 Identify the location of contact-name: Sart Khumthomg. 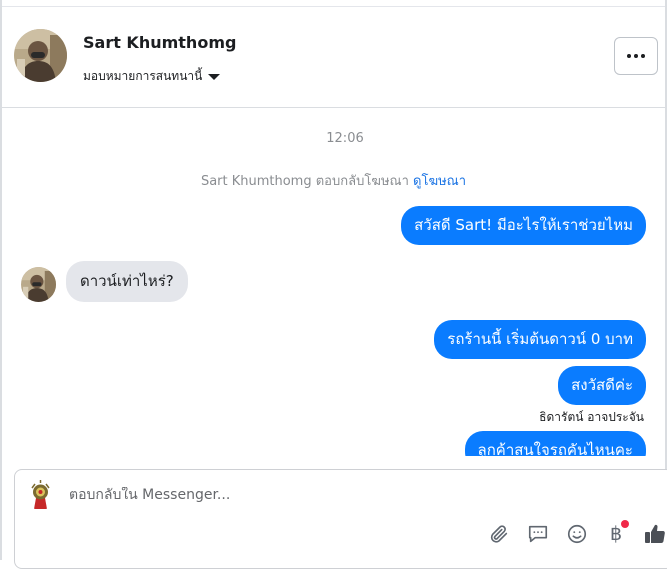
(159, 42).